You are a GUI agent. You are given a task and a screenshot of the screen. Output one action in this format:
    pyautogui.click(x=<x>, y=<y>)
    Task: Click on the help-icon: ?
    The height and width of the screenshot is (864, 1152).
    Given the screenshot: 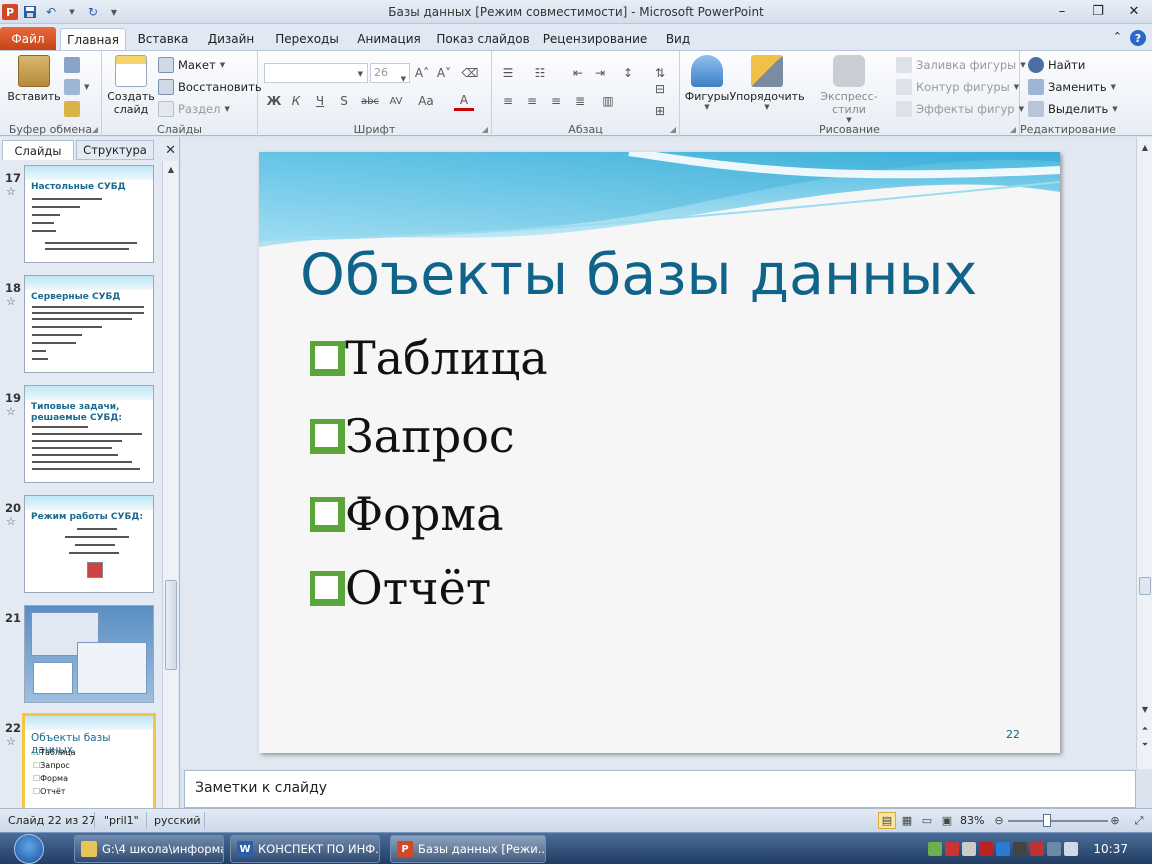 What is the action you would take?
    pyautogui.click(x=1138, y=38)
    